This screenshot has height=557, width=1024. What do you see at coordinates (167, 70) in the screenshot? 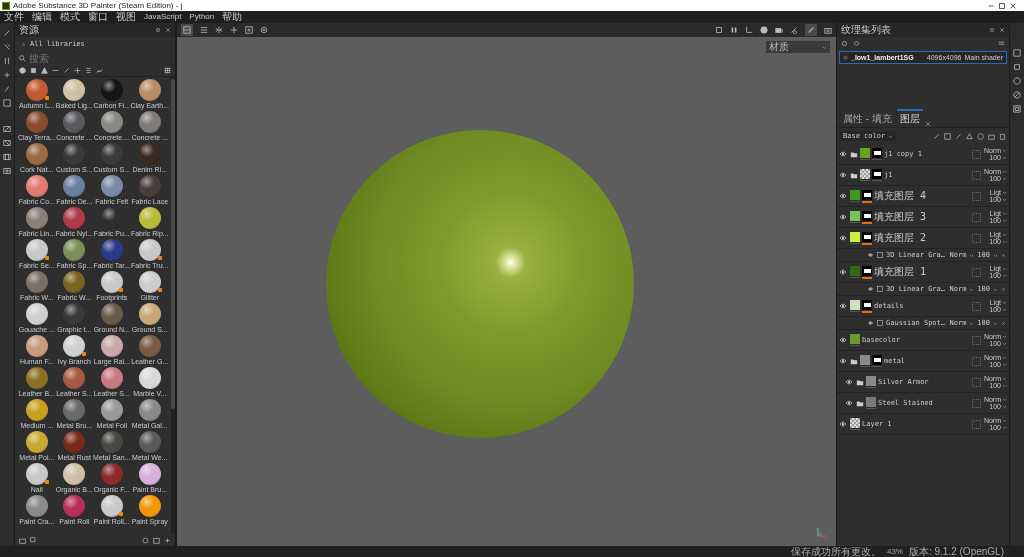
I see `grid-view-icon` at bounding box center [167, 70].